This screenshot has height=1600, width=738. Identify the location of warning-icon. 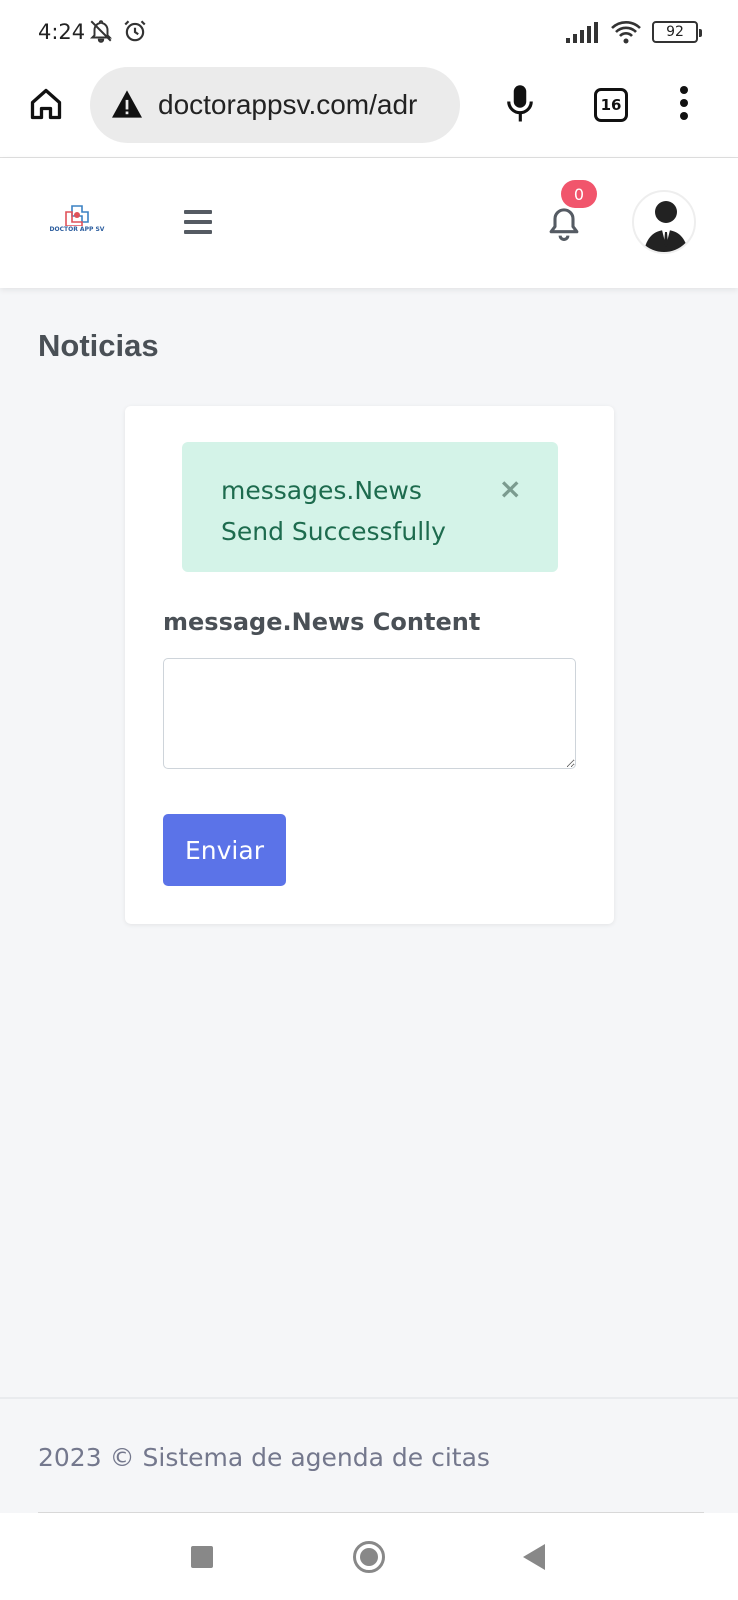
(127, 104).